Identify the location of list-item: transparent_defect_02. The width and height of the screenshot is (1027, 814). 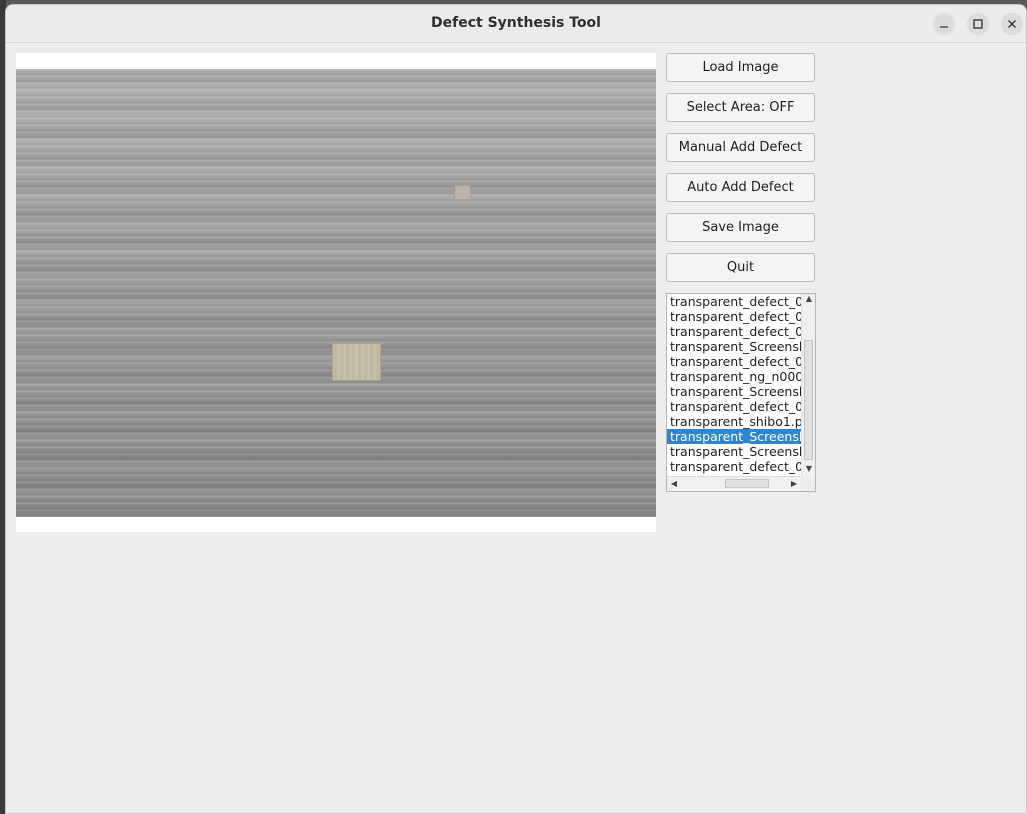
(734, 361).